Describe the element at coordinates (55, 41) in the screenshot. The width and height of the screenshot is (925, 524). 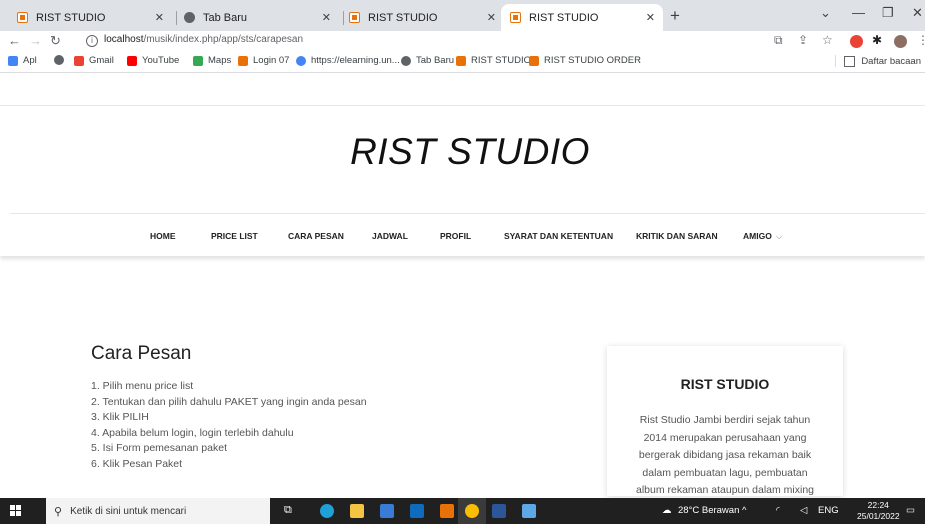
I see `reload-icon: ↻` at that location.